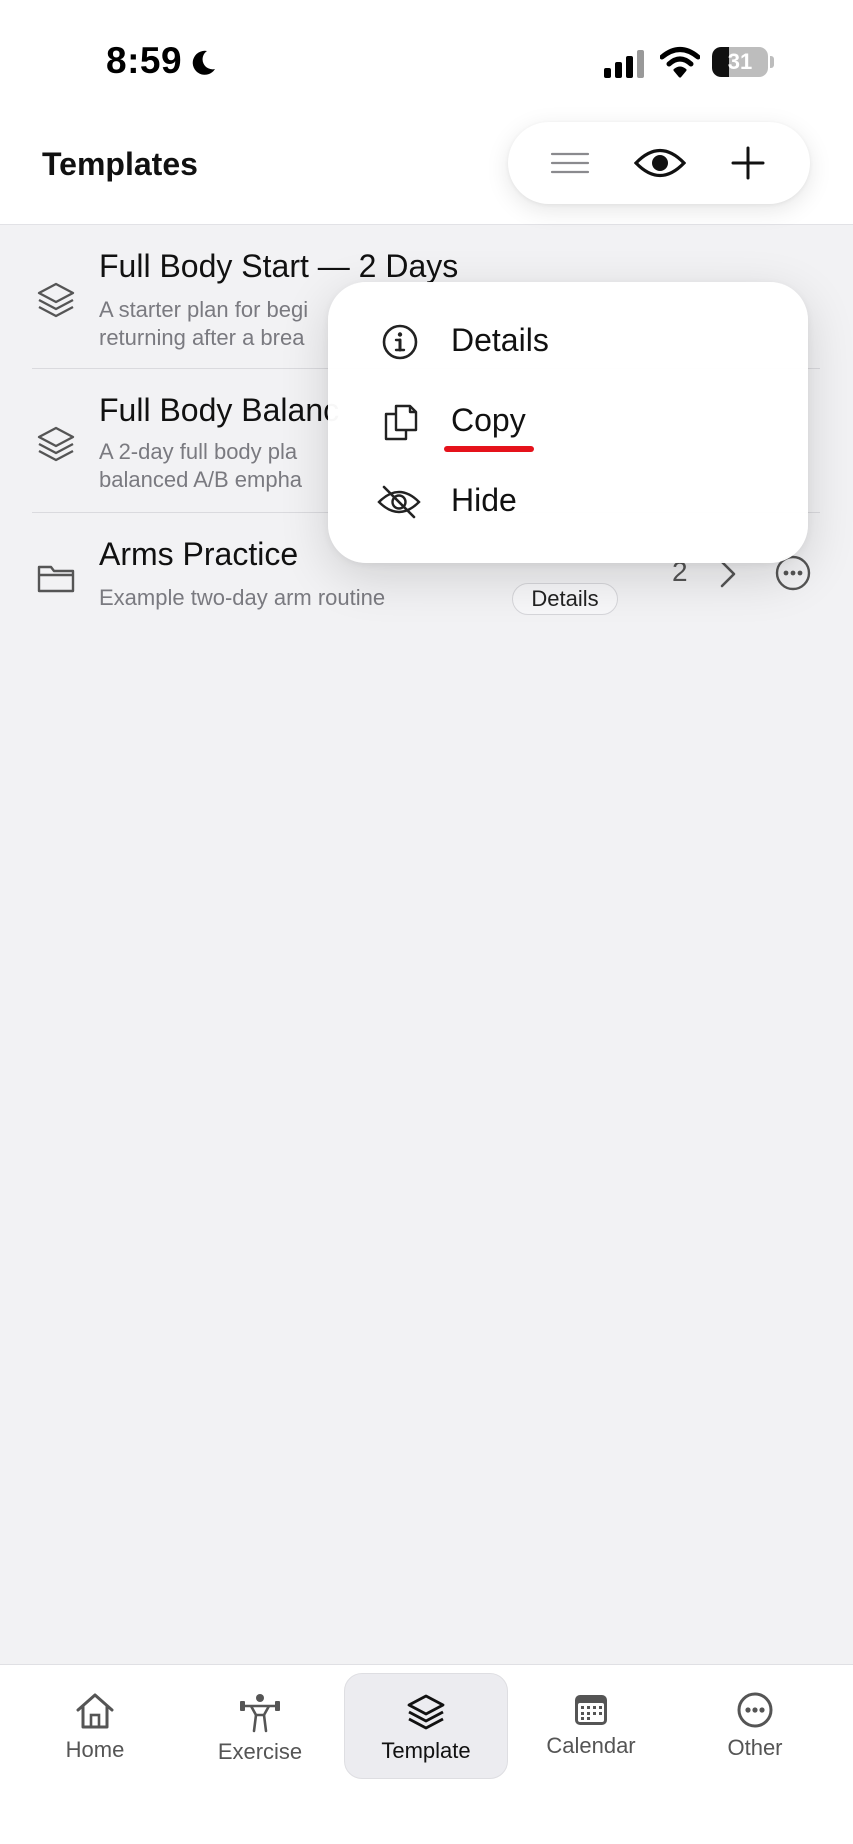 This screenshot has width=853, height=1844. I want to click on folder-icon, so click(56, 579).